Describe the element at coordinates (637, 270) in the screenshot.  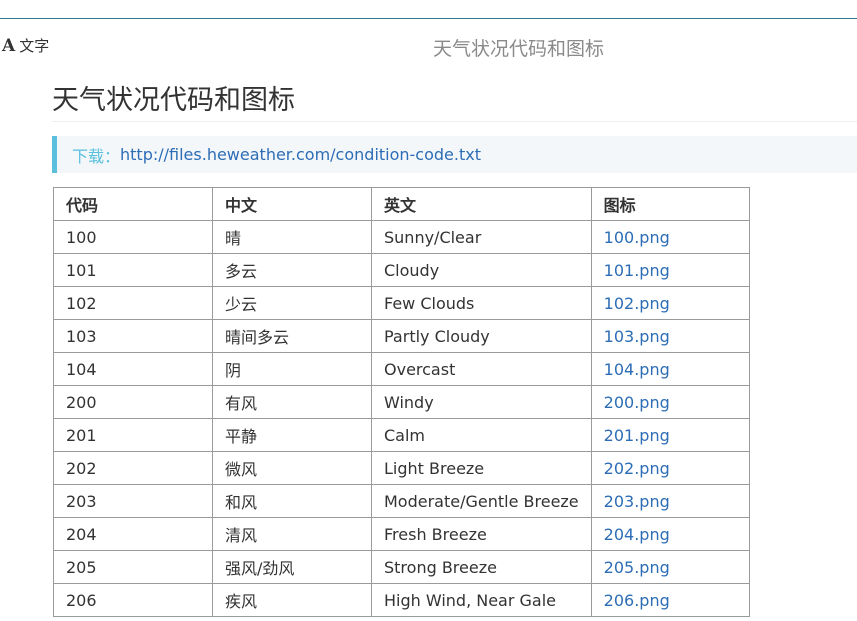
I see `icon-file-link: 101.png` at that location.